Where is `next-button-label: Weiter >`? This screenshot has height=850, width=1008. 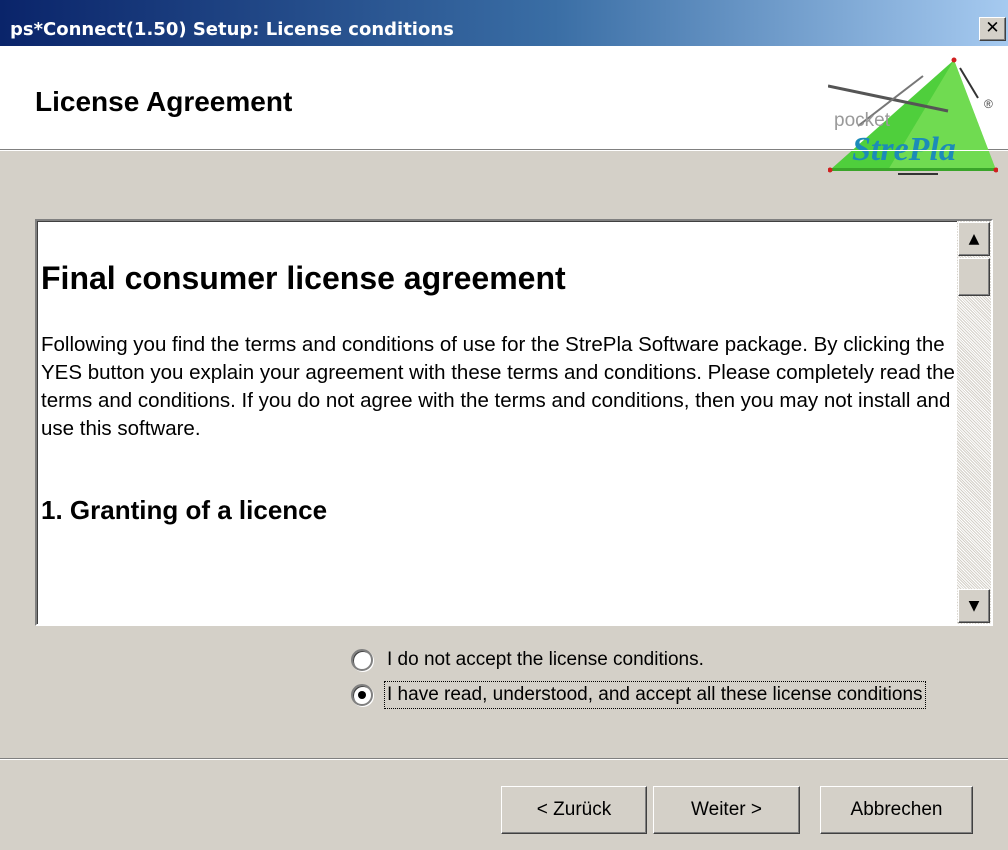
next-button-label: Weiter > is located at coordinates (726, 809).